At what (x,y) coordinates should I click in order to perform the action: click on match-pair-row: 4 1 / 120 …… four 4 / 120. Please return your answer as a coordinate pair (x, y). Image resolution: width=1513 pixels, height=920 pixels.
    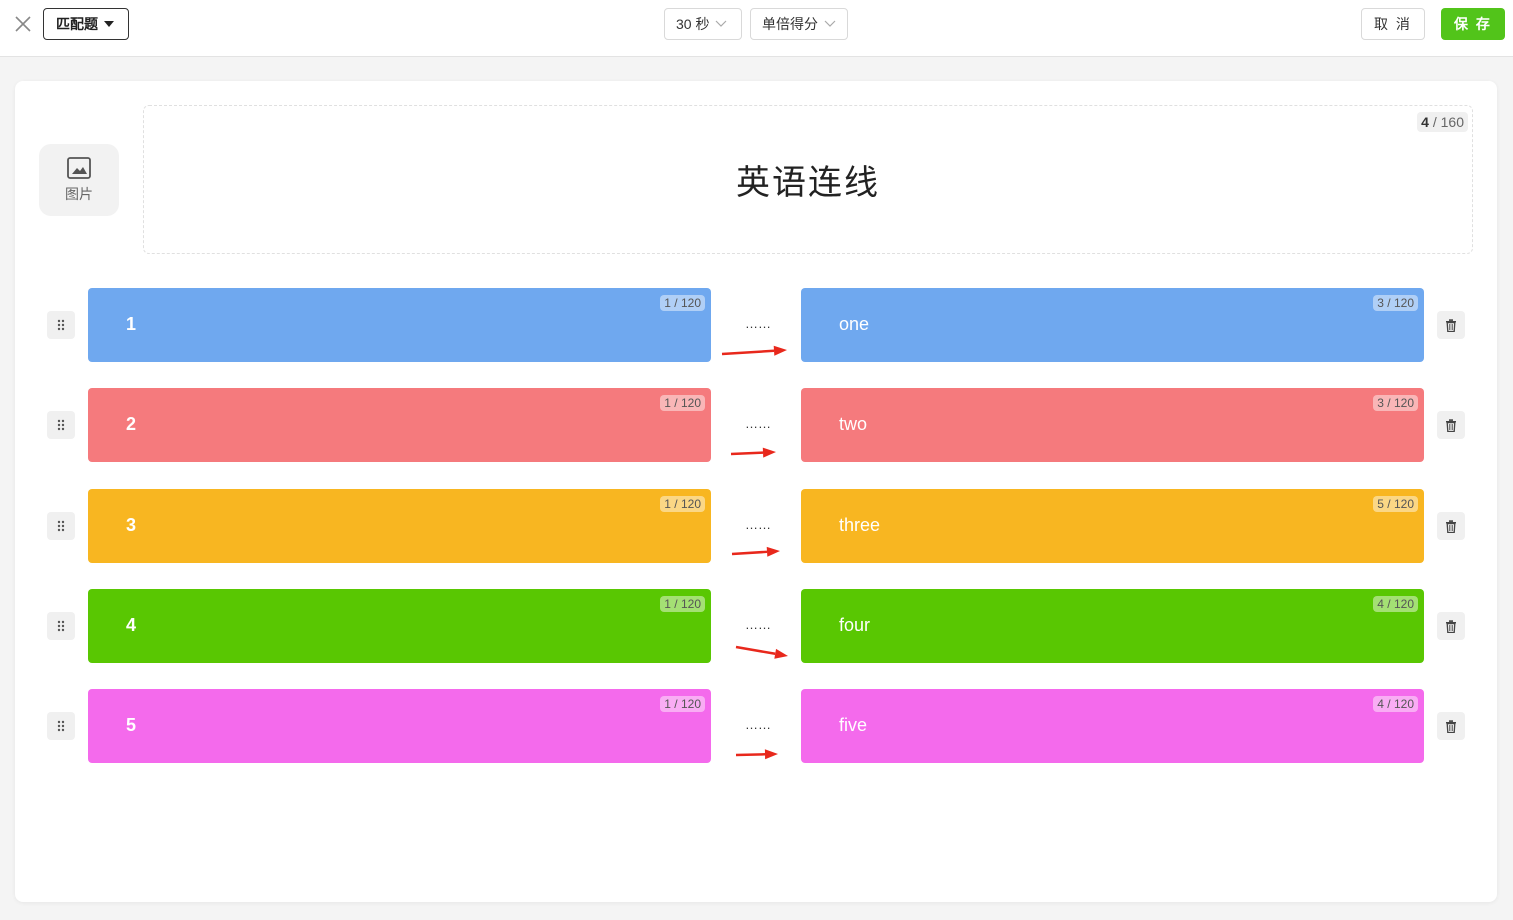
    Looking at the image, I should click on (756, 626).